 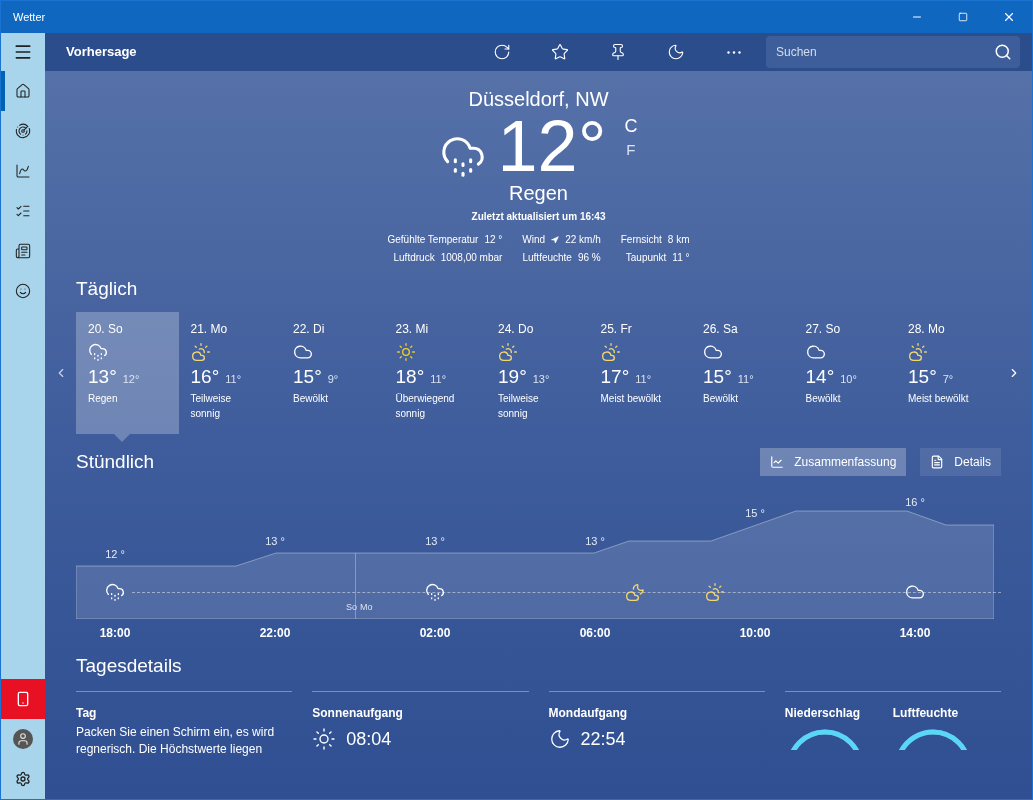 What do you see at coordinates (414, 258) in the screenshot?
I see `detail-label: Luftdruck` at bounding box center [414, 258].